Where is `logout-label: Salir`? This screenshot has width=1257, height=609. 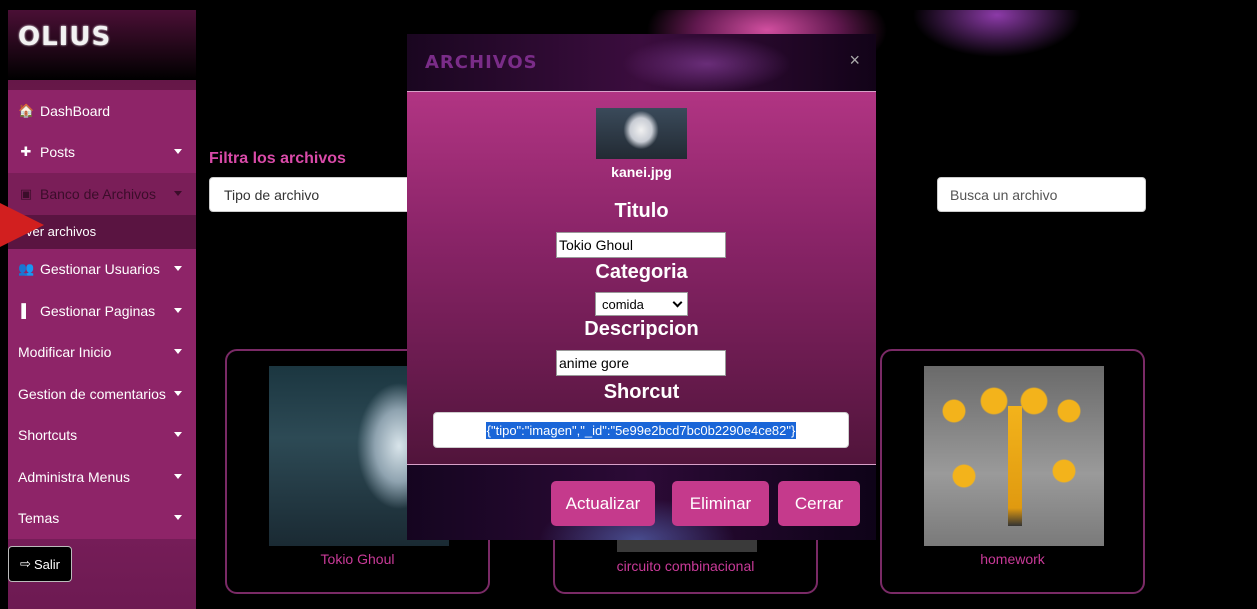
logout-label: Salir is located at coordinates (46, 564).